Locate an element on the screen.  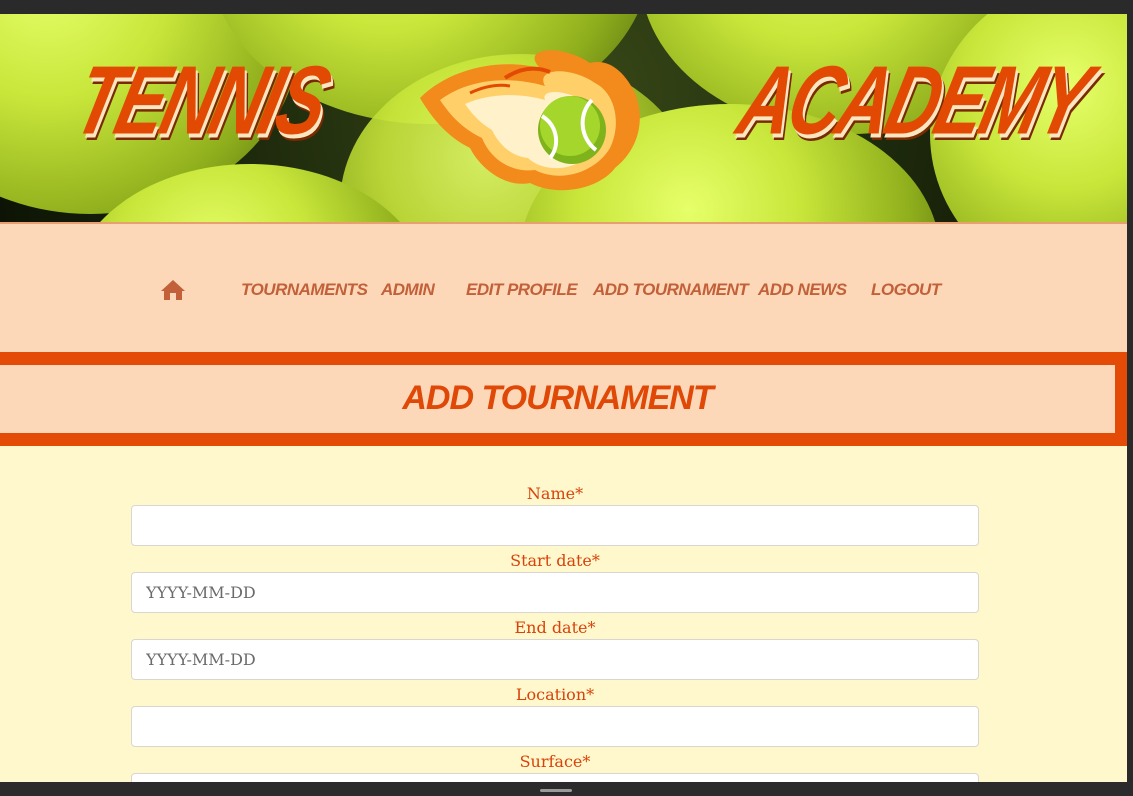
page-title: ADD TOURNAMENT is located at coordinates (557, 398).